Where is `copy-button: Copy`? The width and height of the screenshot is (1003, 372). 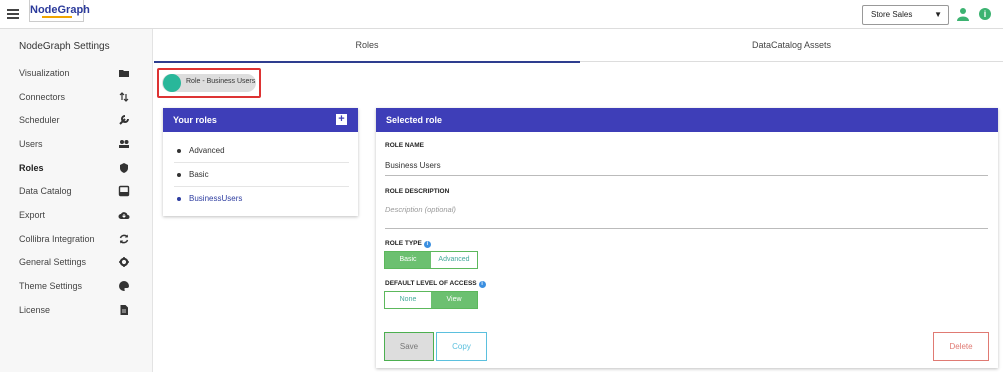 copy-button: Copy is located at coordinates (461, 346).